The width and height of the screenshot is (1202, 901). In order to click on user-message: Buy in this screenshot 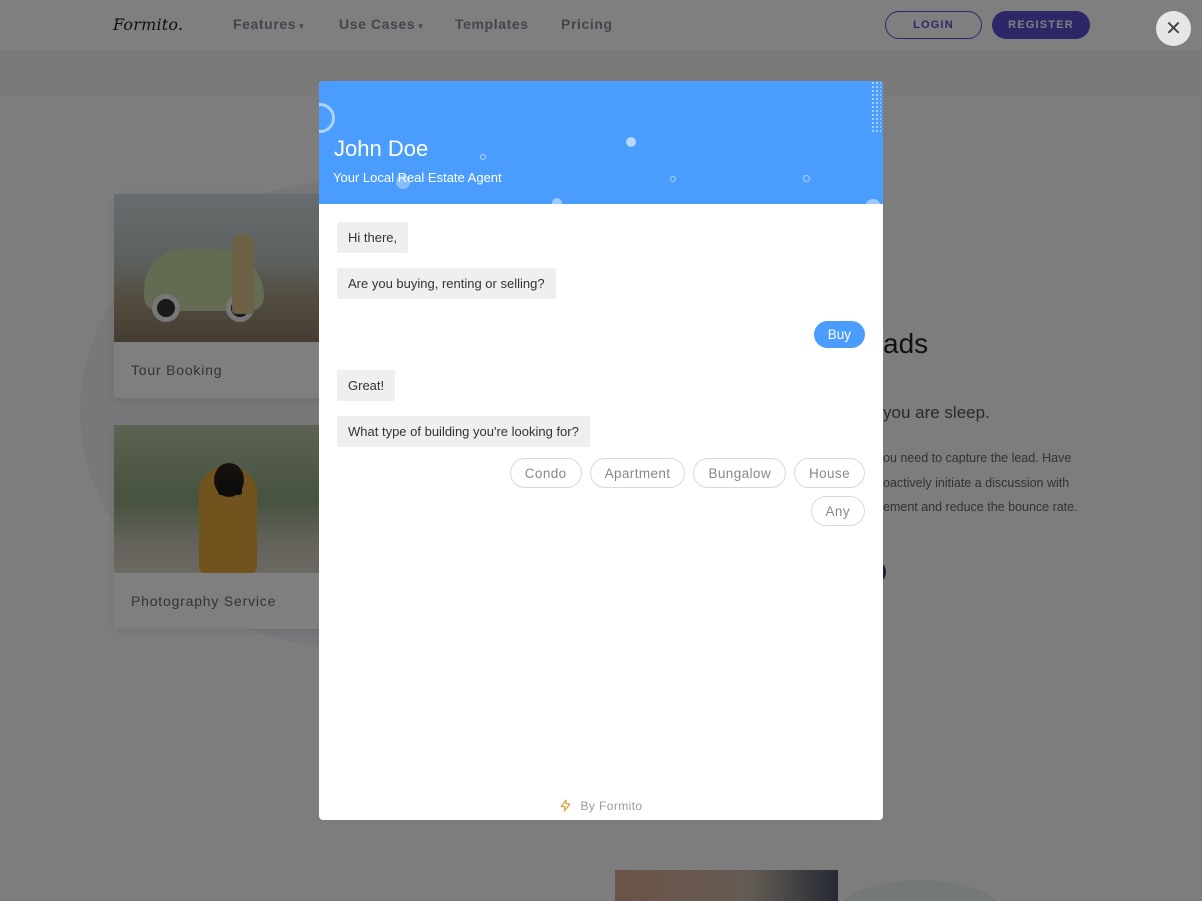, I will do `click(839, 334)`.